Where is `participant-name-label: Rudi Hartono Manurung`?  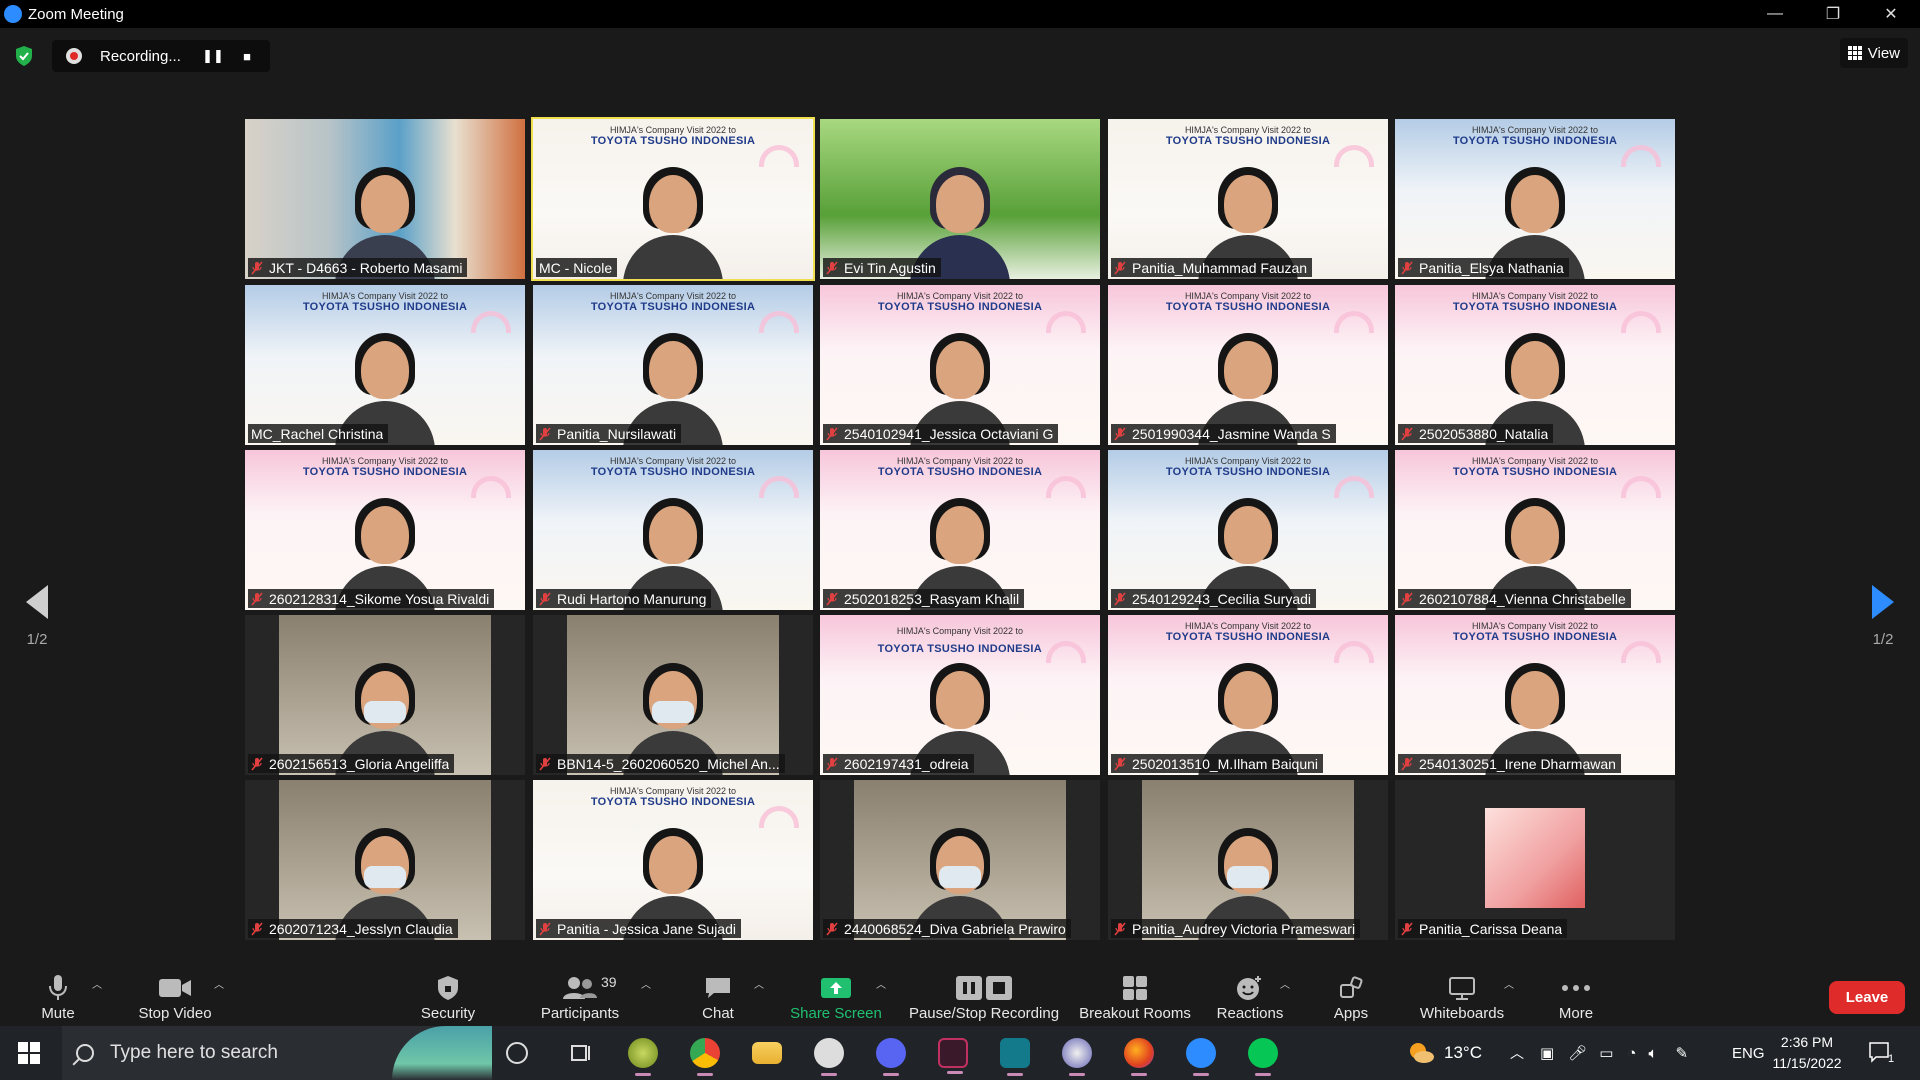 participant-name-label: Rudi Hartono Manurung is located at coordinates (624, 598).